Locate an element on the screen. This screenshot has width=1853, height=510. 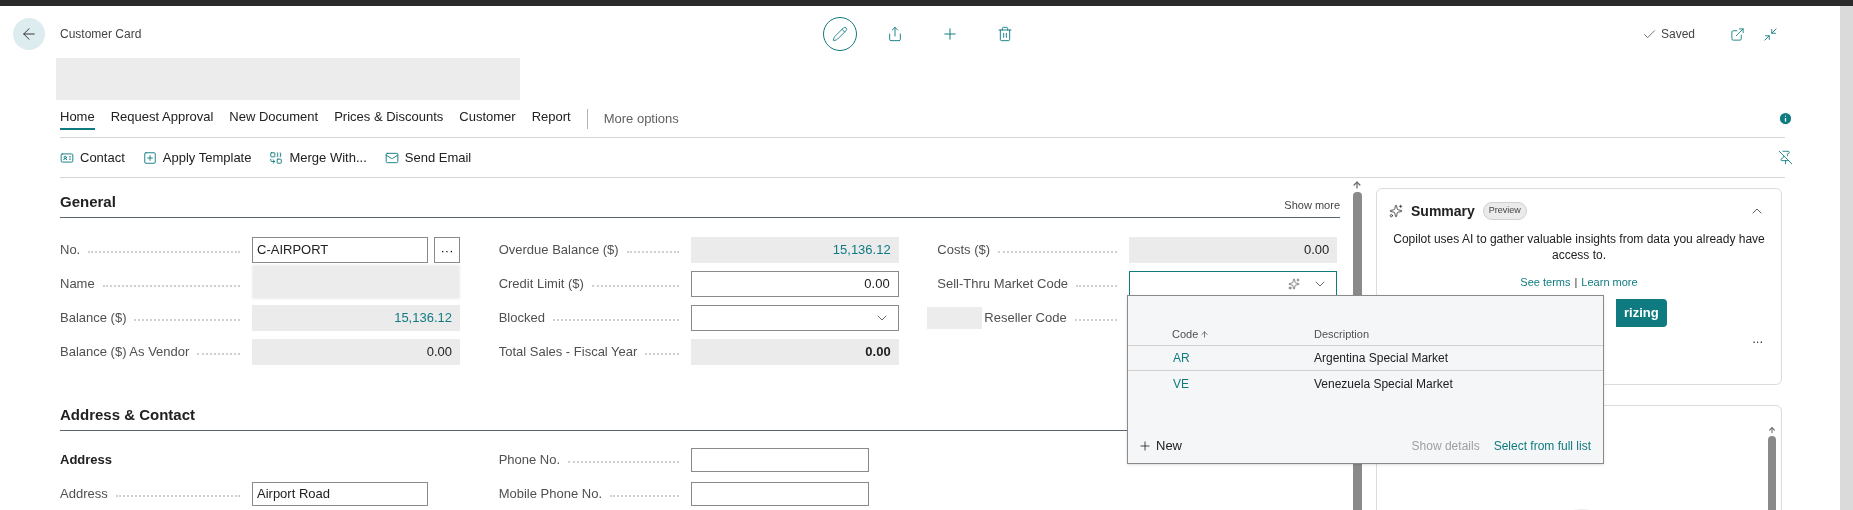
field-label: Balance ($) is located at coordinates (93, 318).